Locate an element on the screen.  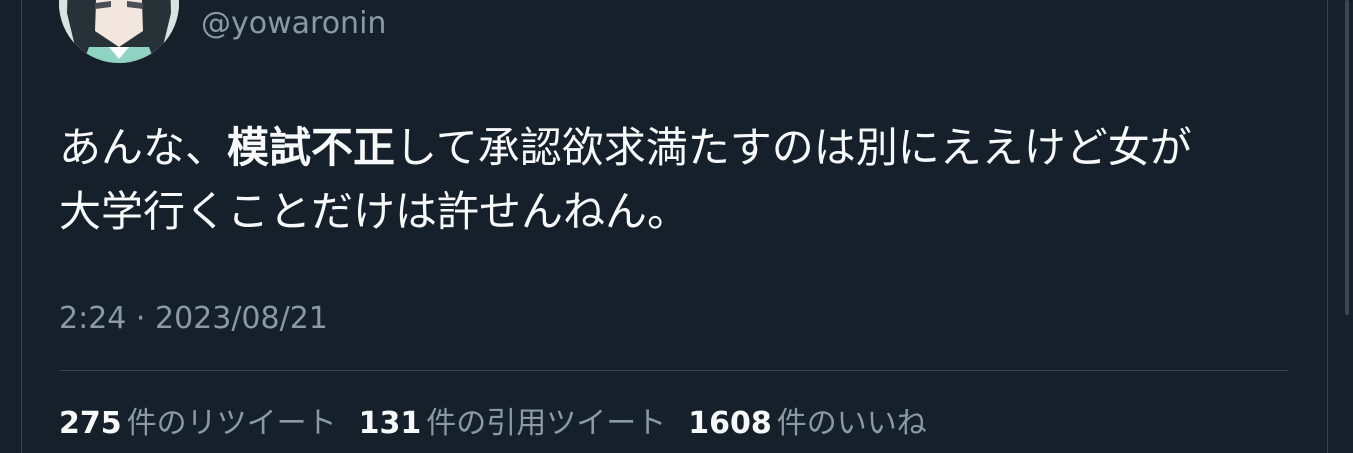
divider is located at coordinates (673, 370).